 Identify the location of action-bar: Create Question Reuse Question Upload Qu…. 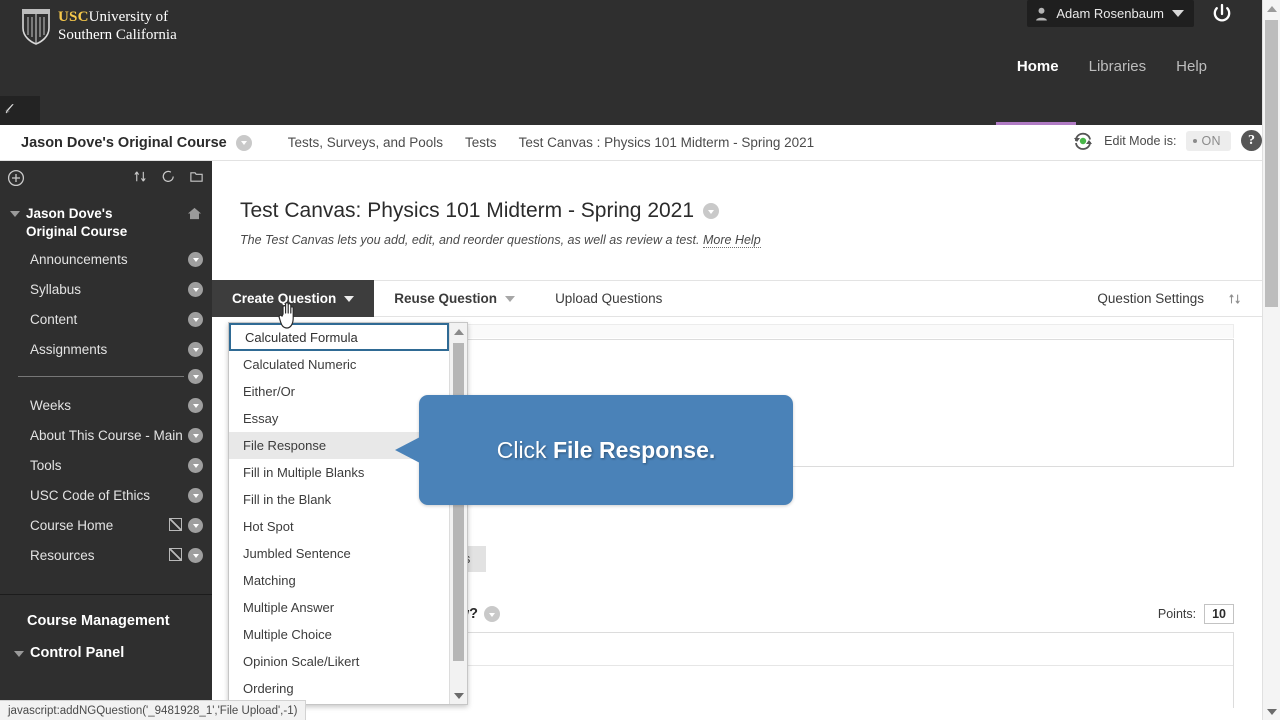
(737, 298).